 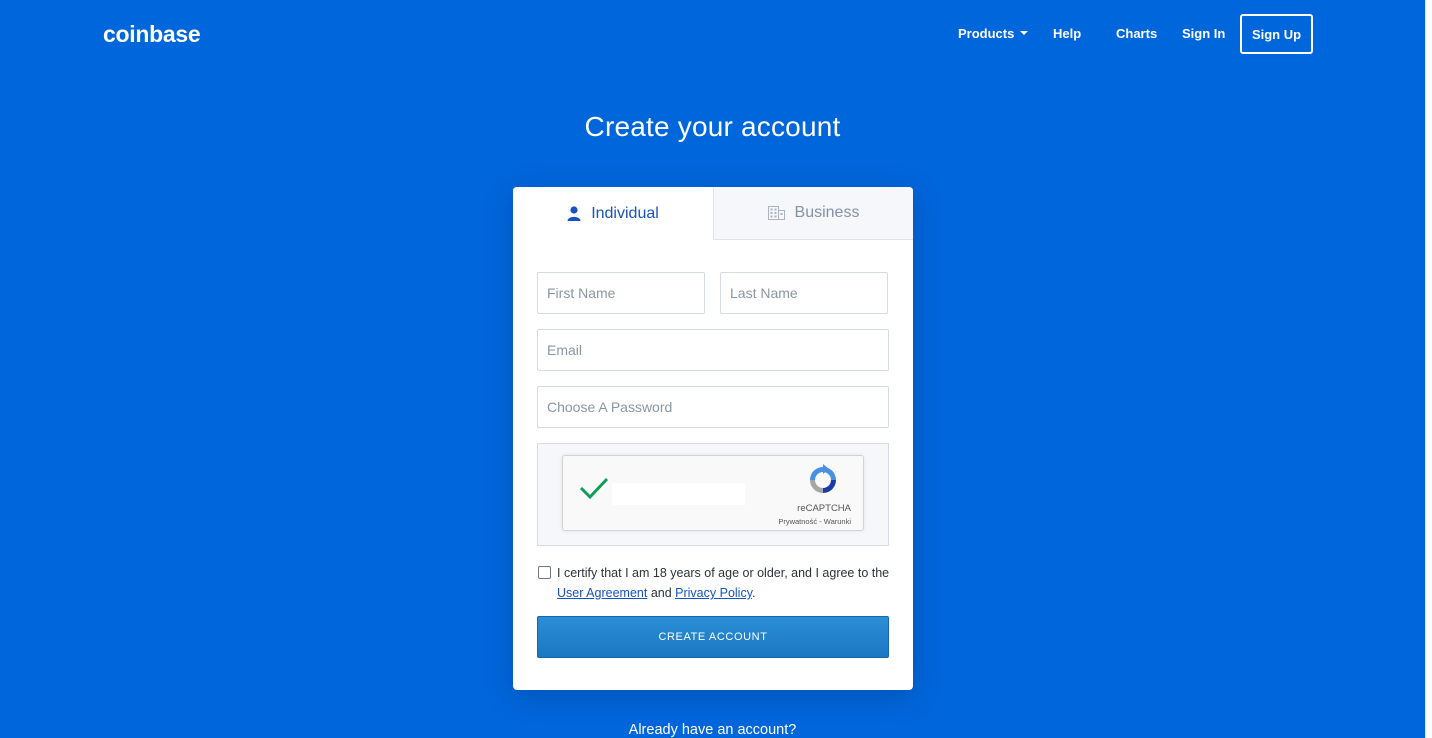 What do you see at coordinates (621, 293) in the screenshot?
I see `first-name-input` at bounding box center [621, 293].